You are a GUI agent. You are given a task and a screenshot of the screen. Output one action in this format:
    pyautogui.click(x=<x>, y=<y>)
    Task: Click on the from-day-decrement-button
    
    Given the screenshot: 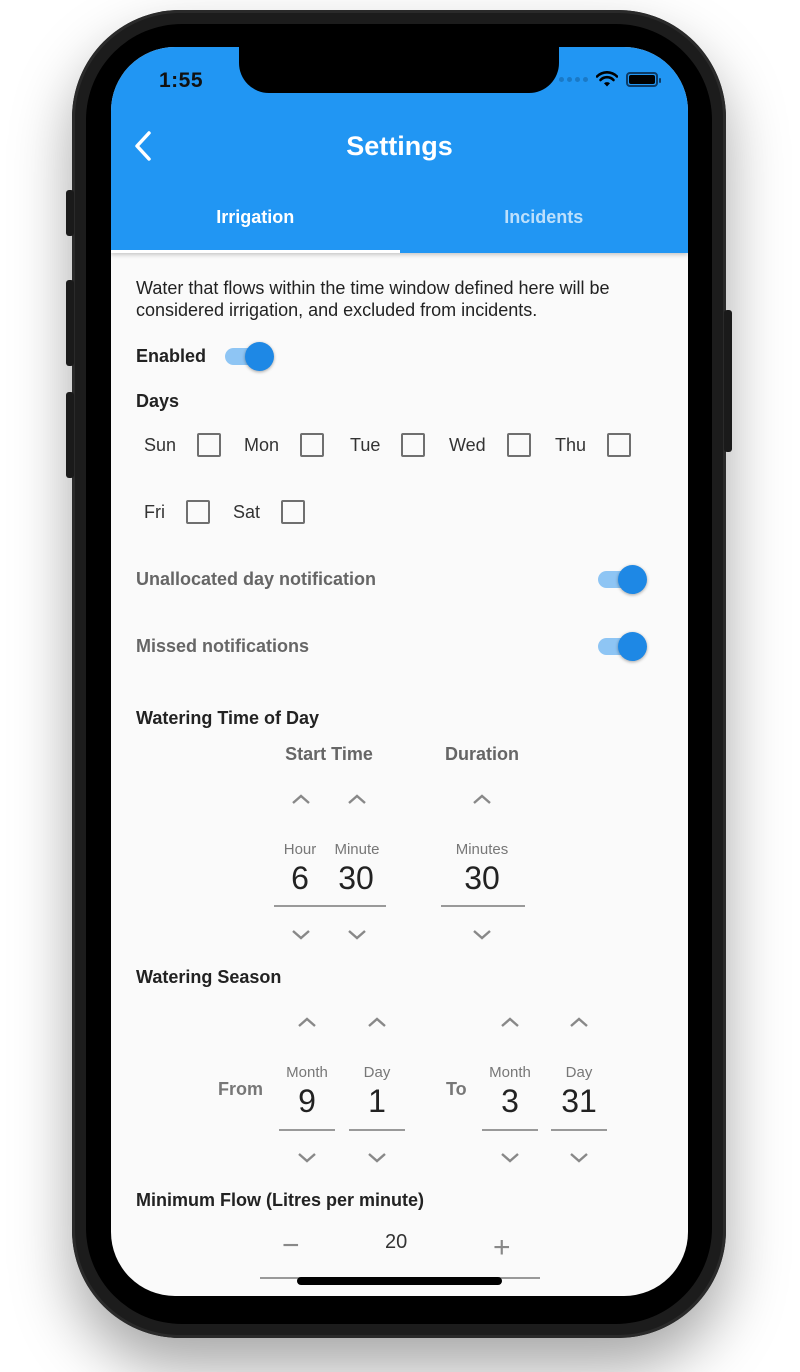 What is the action you would take?
    pyautogui.click(x=377, y=1158)
    